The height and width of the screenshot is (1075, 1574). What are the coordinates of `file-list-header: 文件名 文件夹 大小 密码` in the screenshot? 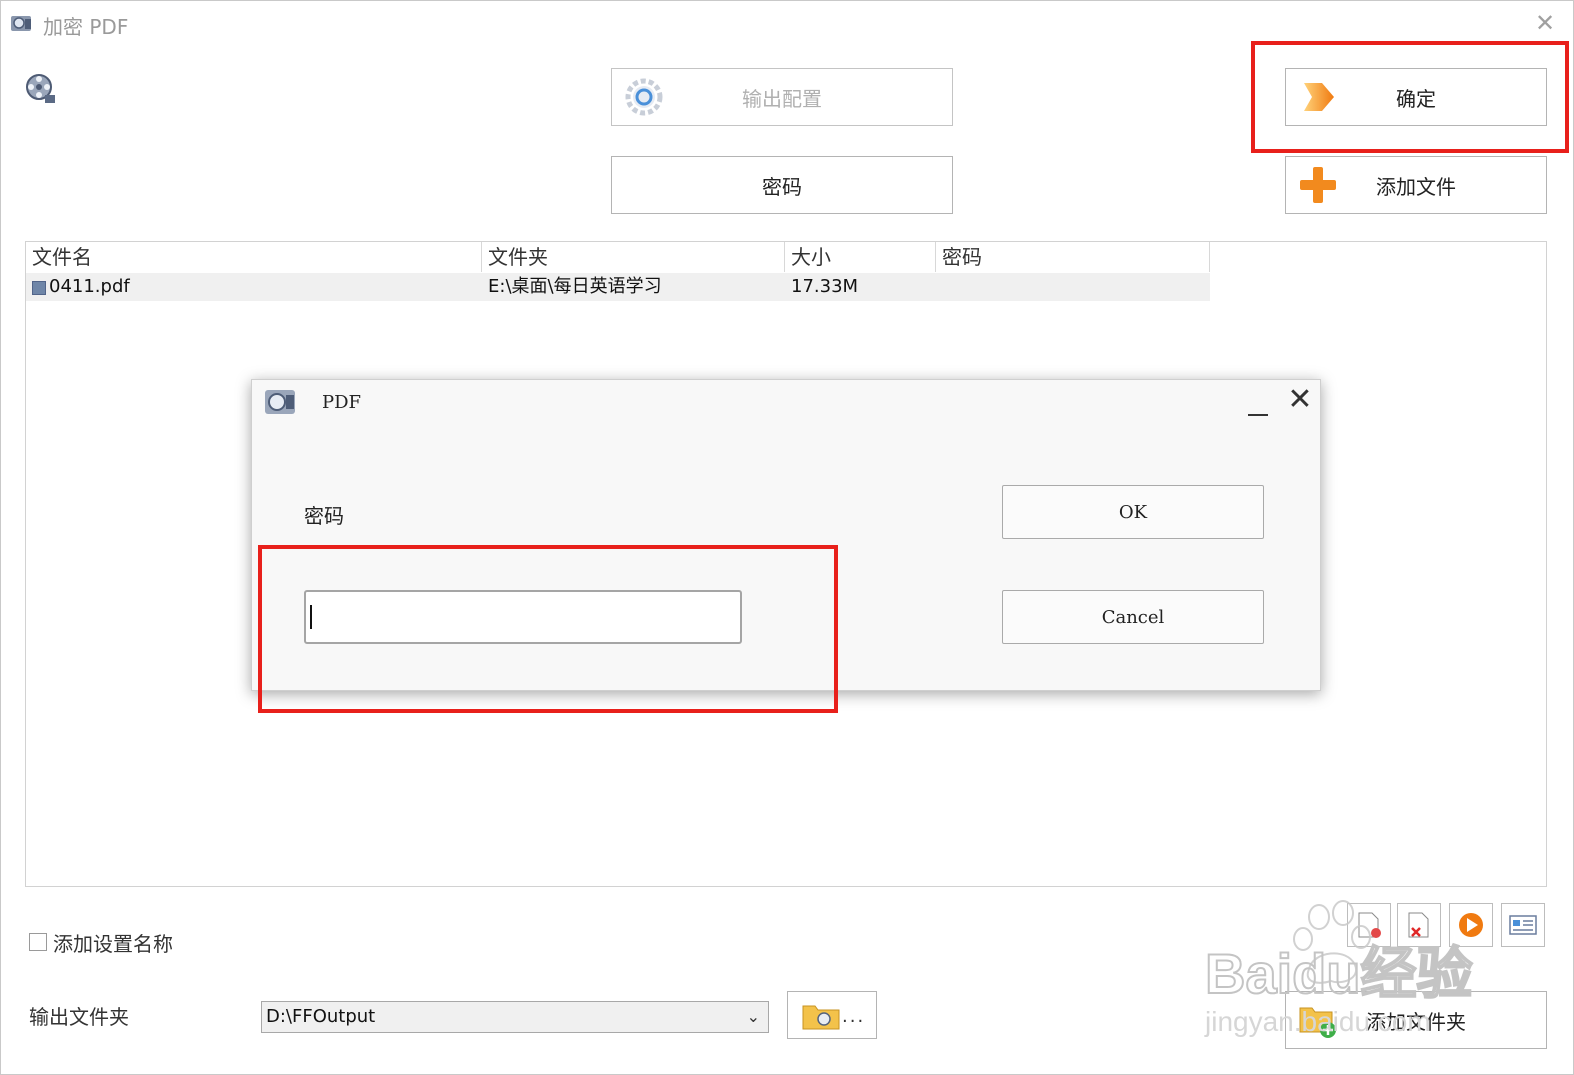 It's located at (618, 257).